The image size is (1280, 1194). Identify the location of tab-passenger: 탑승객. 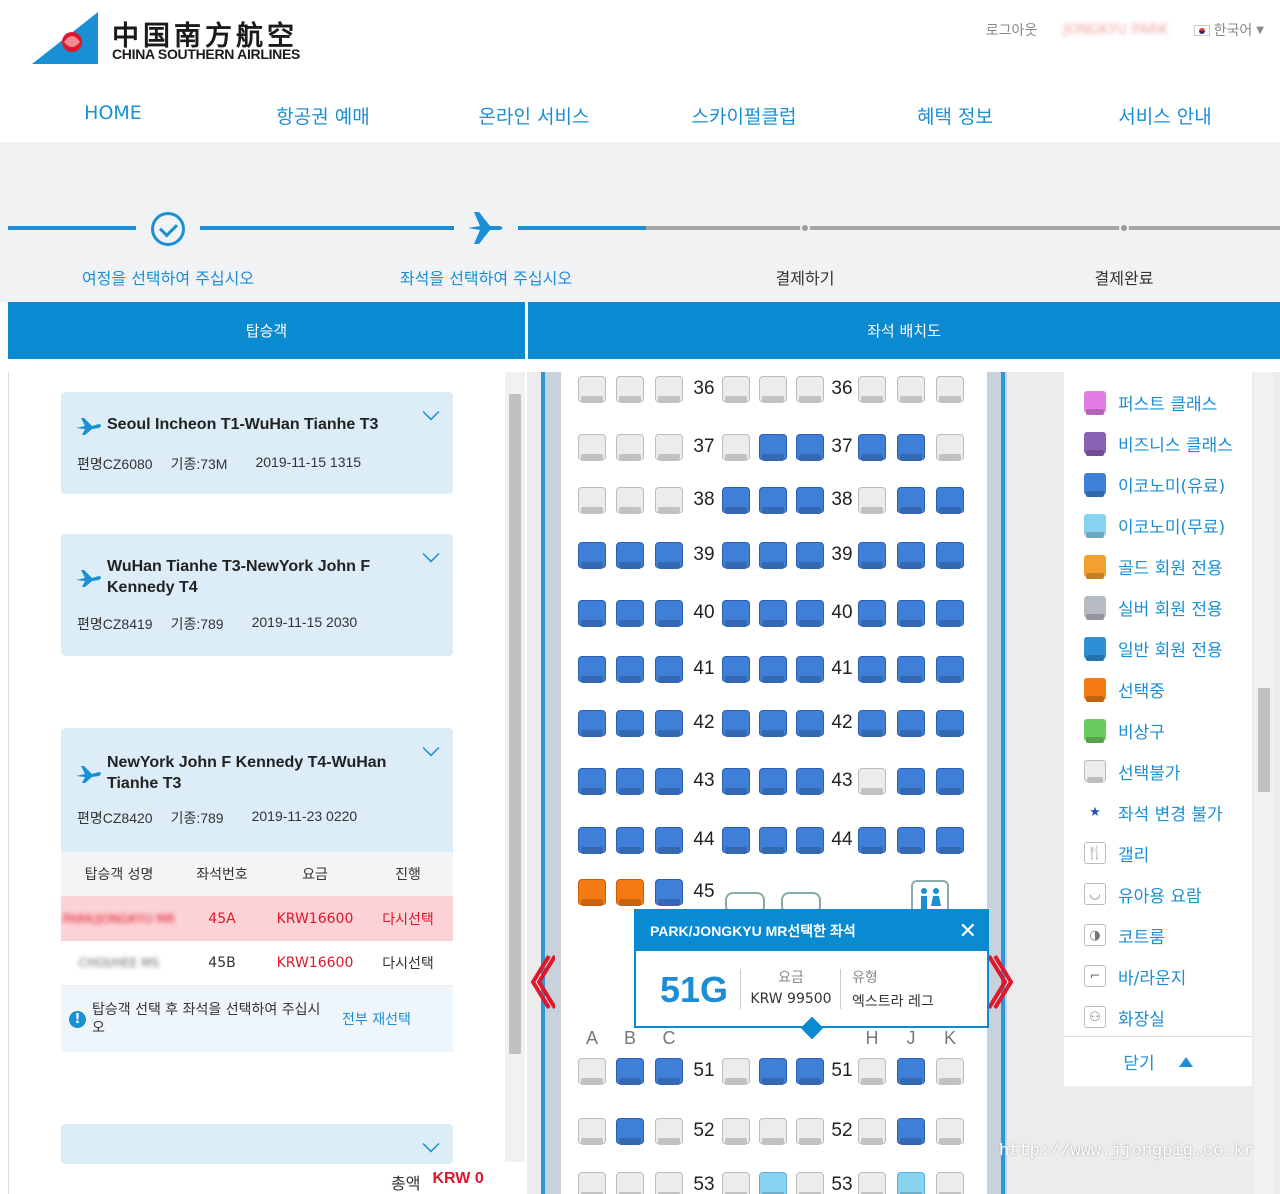
(266, 330).